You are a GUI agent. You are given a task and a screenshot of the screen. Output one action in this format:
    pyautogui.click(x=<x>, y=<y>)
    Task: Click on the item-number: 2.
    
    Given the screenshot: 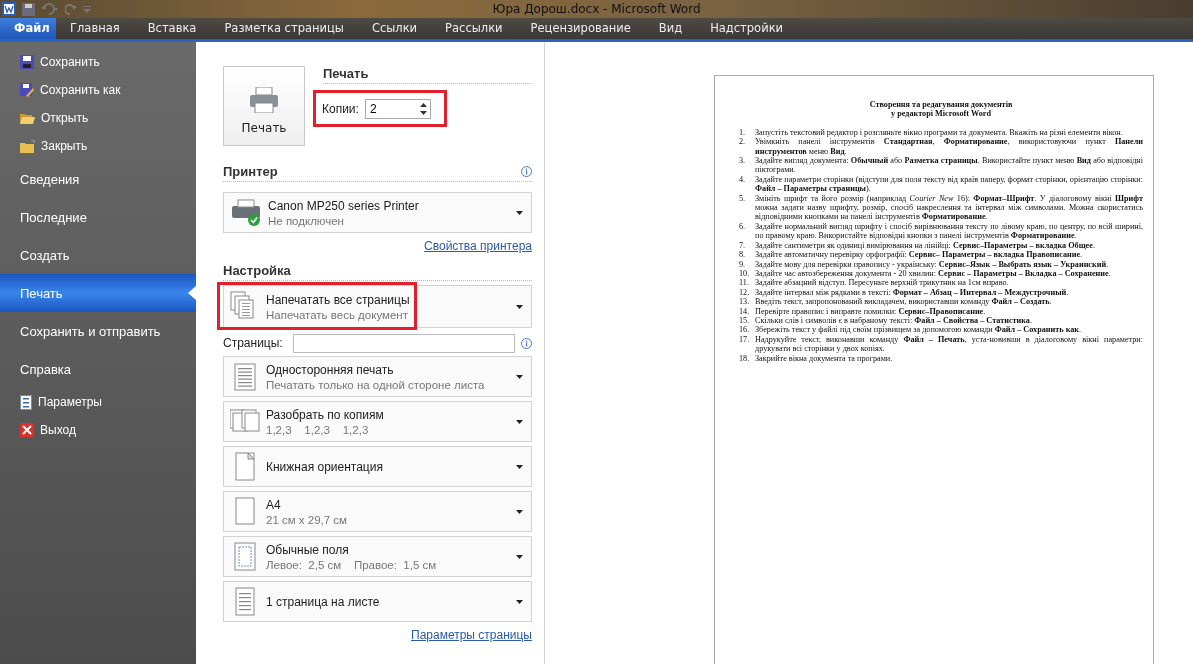 What is the action you would take?
    pyautogui.click(x=743, y=143)
    